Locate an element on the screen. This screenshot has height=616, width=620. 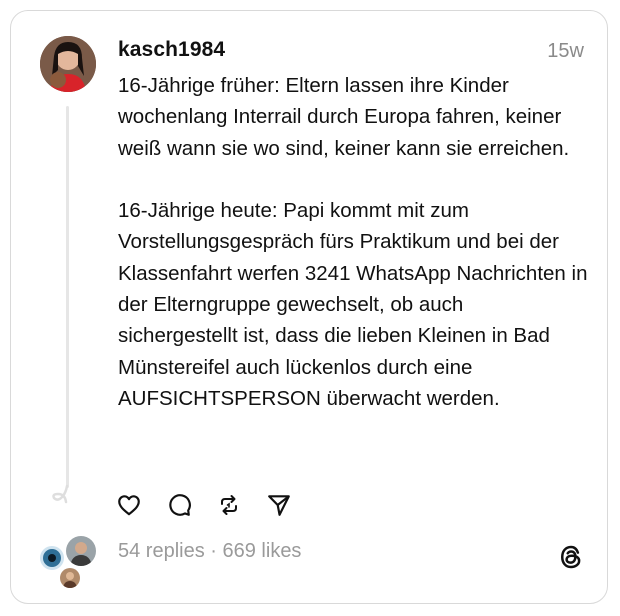
likes-count: 669 likes is located at coordinates (262, 551).